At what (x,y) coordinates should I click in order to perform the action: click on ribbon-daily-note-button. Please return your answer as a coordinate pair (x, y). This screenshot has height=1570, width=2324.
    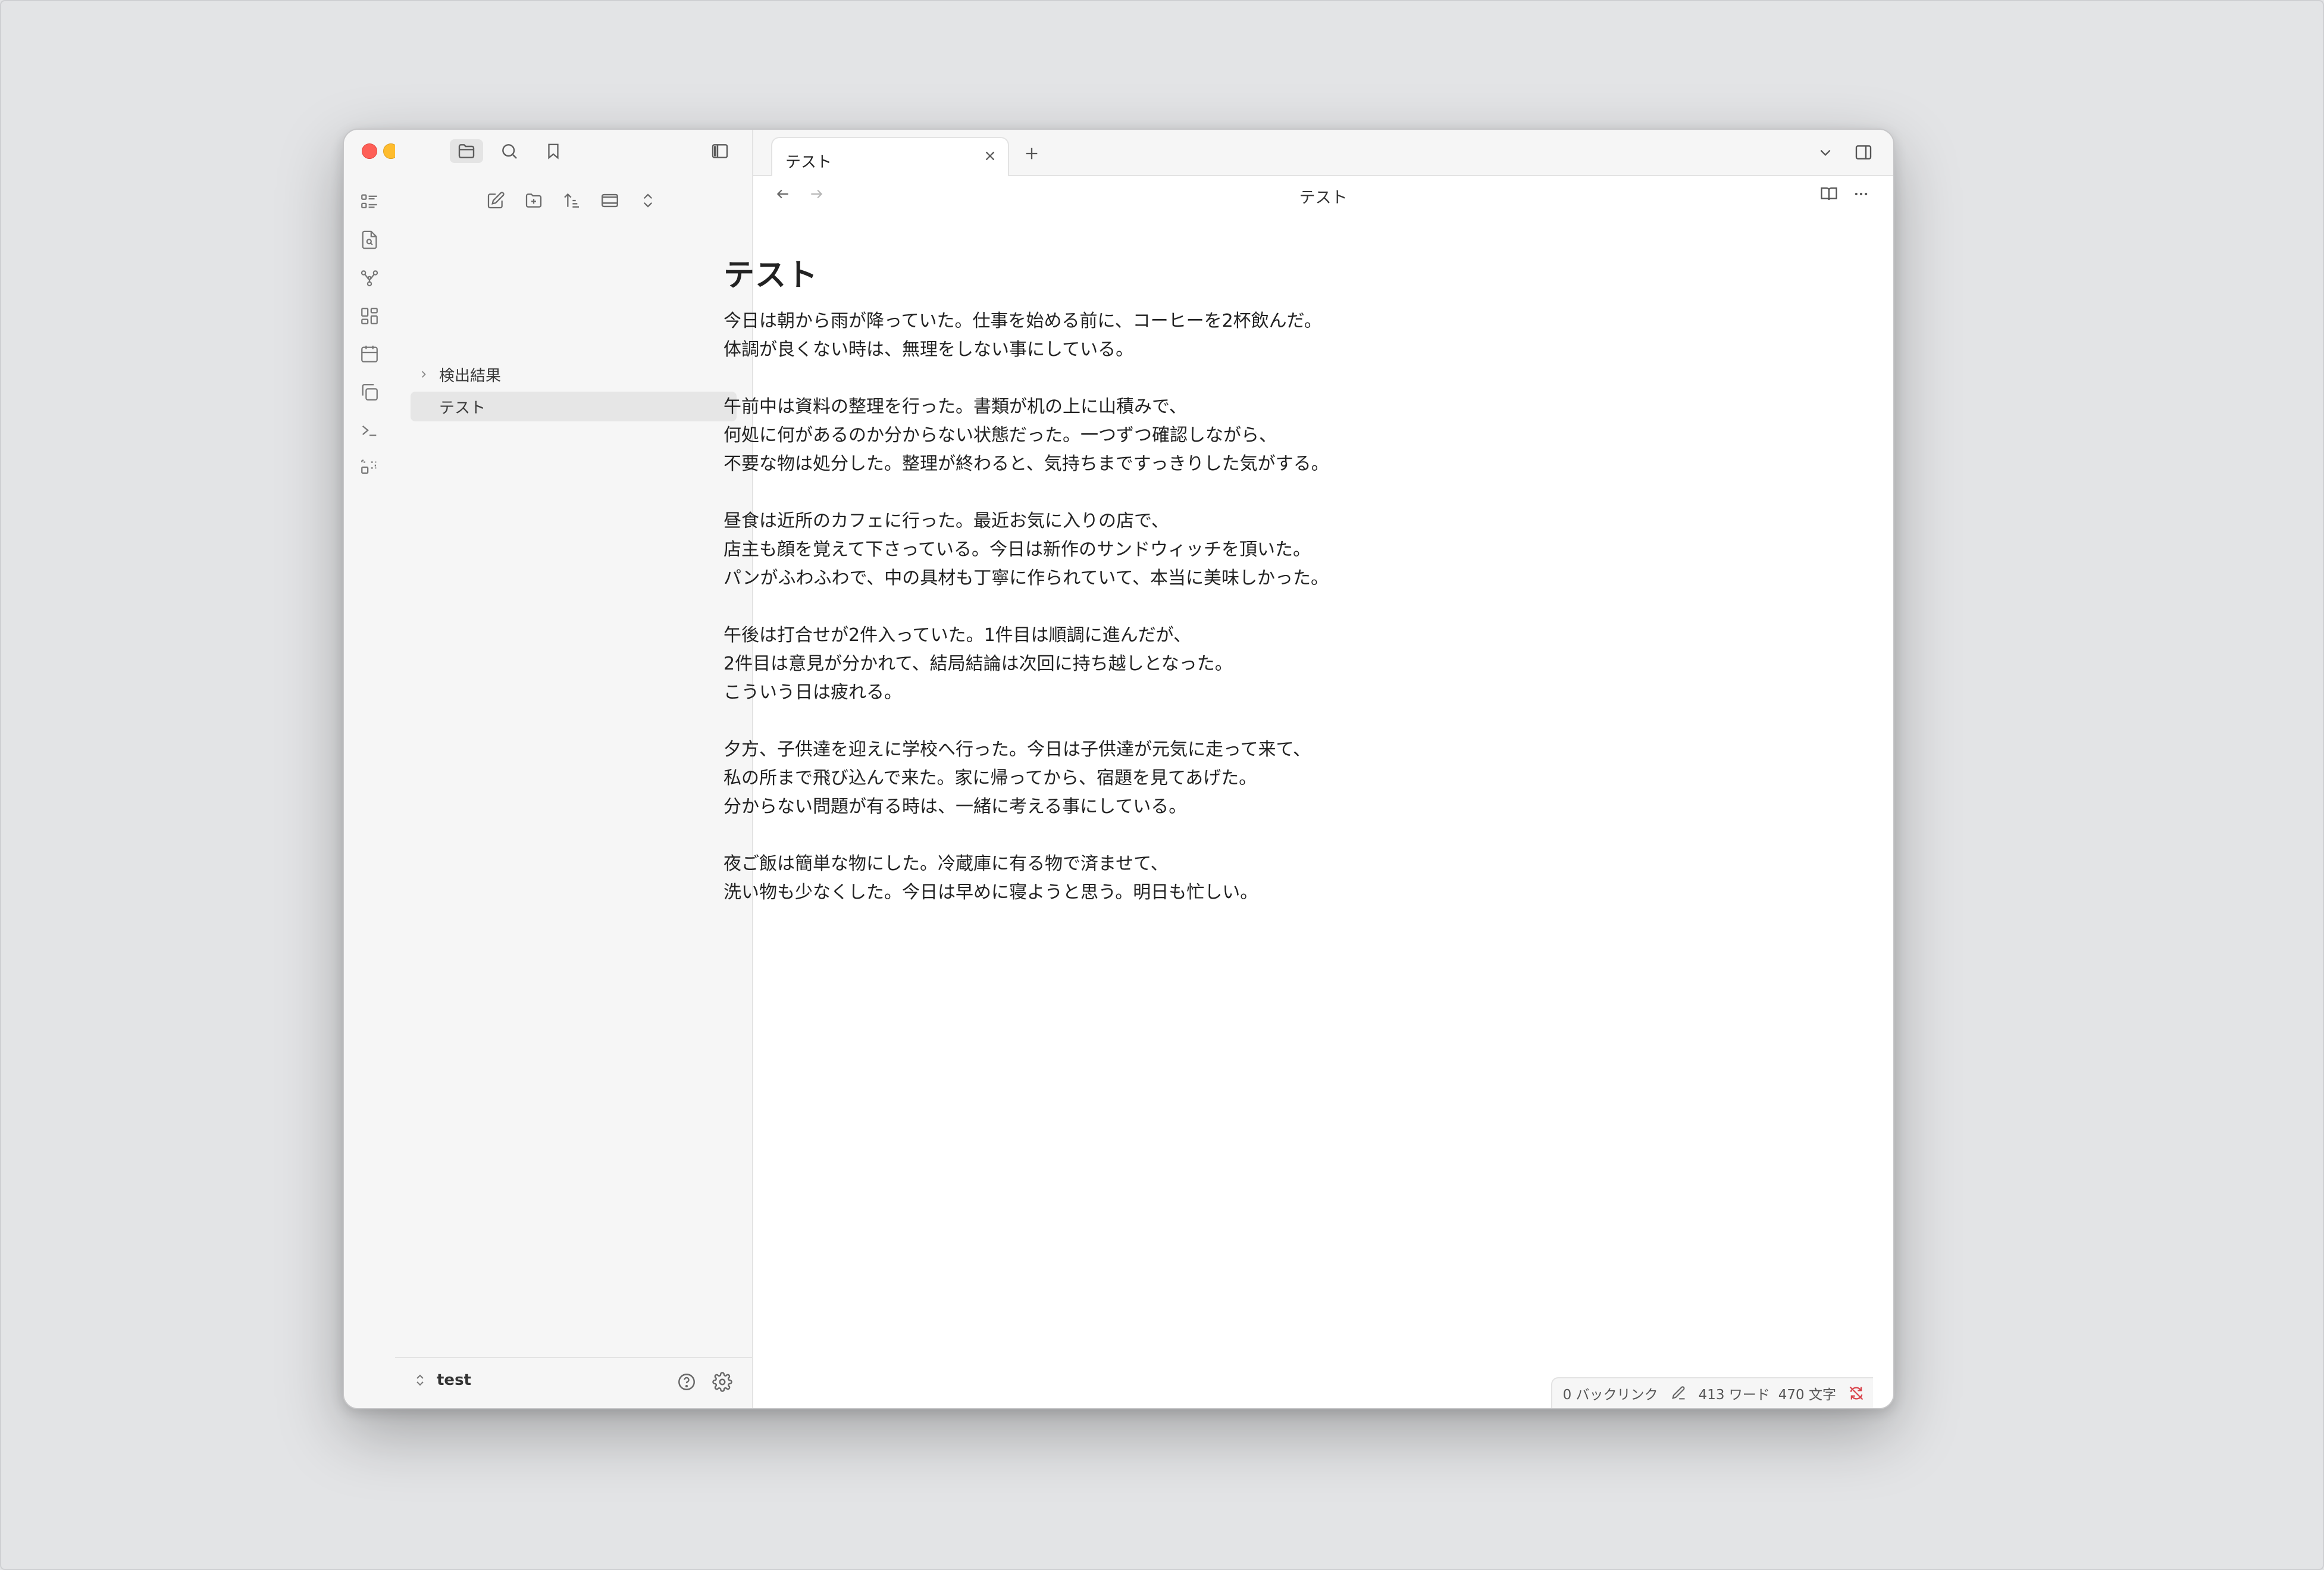
    Looking at the image, I should click on (369, 354).